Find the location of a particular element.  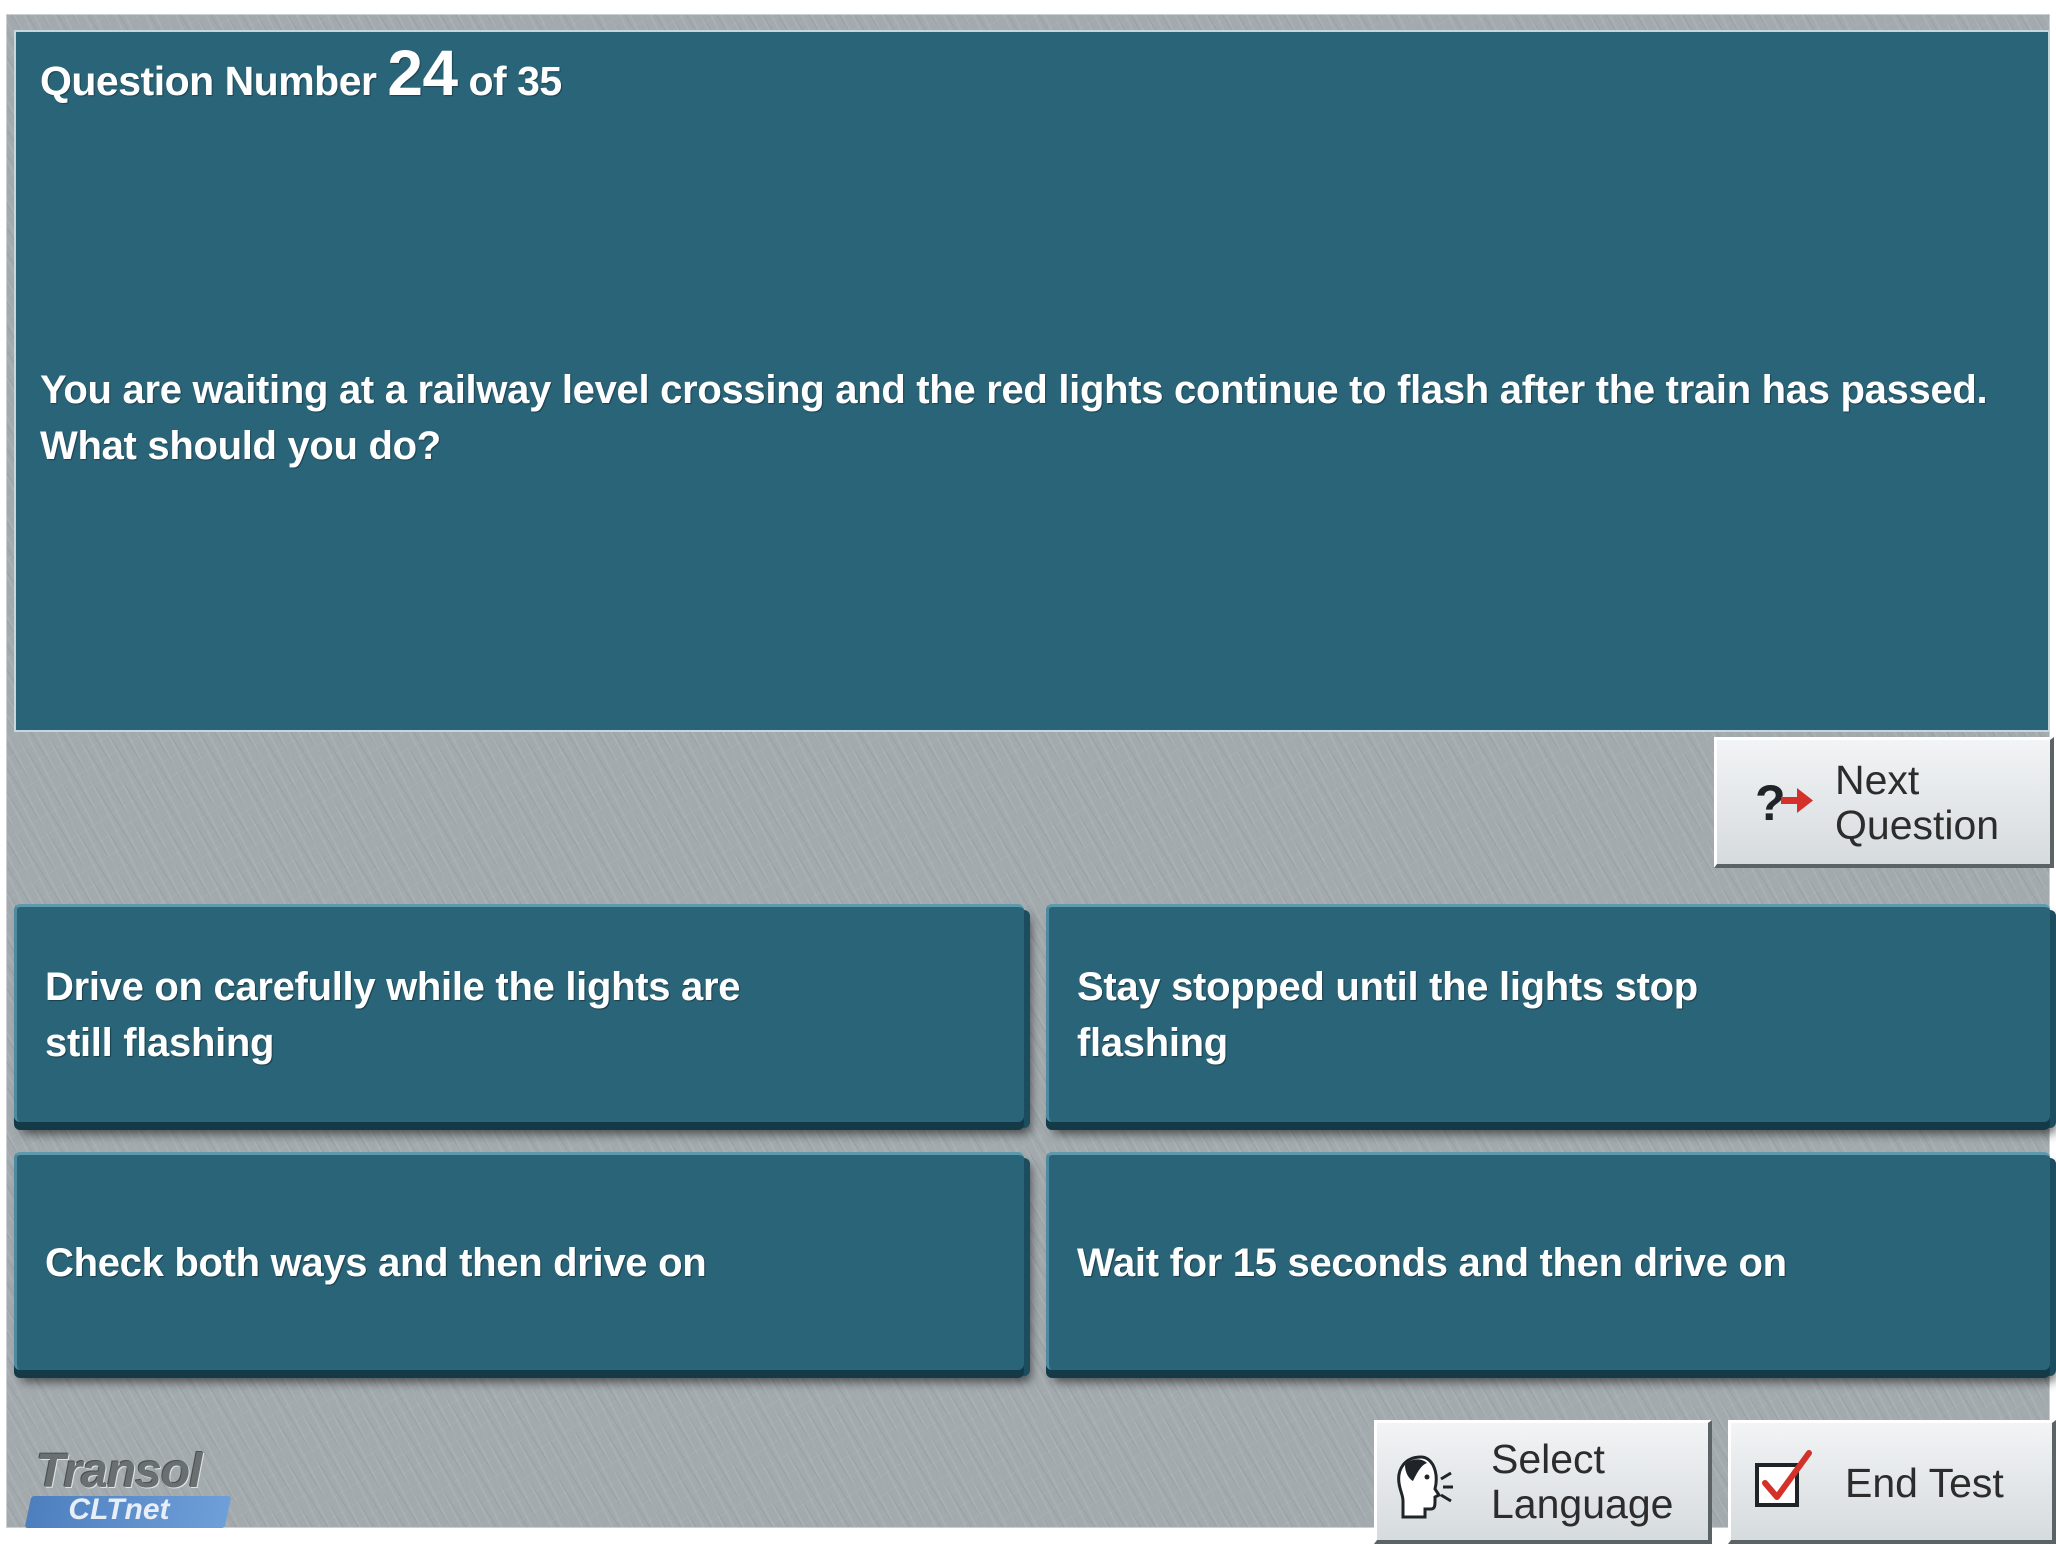

logo-sub-badge: CLTnet is located at coordinates (128, 1510).